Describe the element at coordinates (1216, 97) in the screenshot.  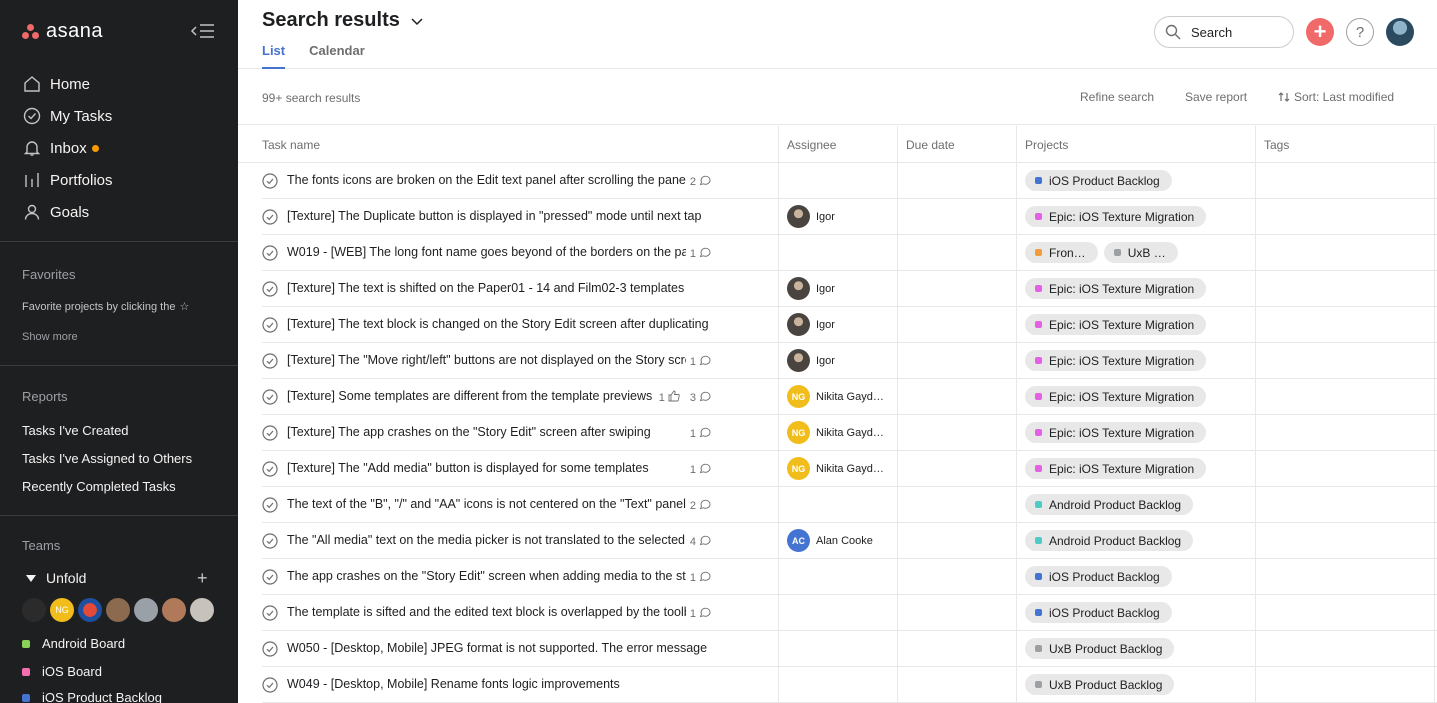
I see `save-report-button: Save report` at that location.